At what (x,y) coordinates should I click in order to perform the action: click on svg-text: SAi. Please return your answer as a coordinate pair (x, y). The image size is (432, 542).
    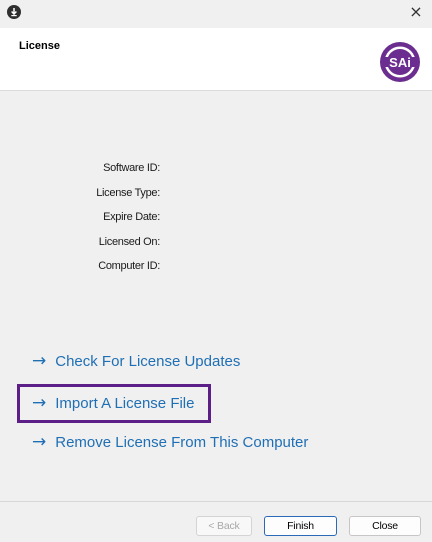
    Looking at the image, I should click on (400, 62).